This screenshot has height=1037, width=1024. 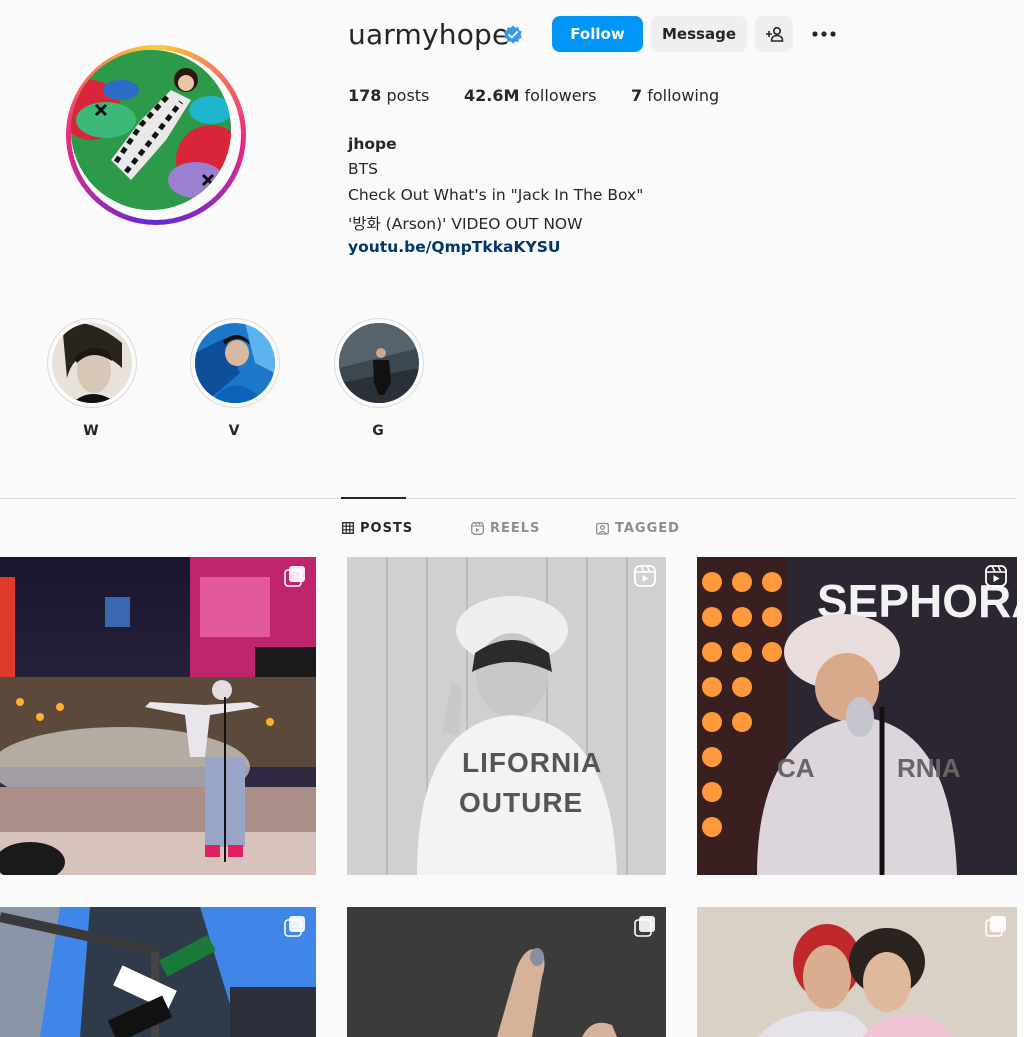 What do you see at coordinates (532, 762) in the screenshot?
I see `svg-text: LIFORNIA` at bounding box center [532, 762].